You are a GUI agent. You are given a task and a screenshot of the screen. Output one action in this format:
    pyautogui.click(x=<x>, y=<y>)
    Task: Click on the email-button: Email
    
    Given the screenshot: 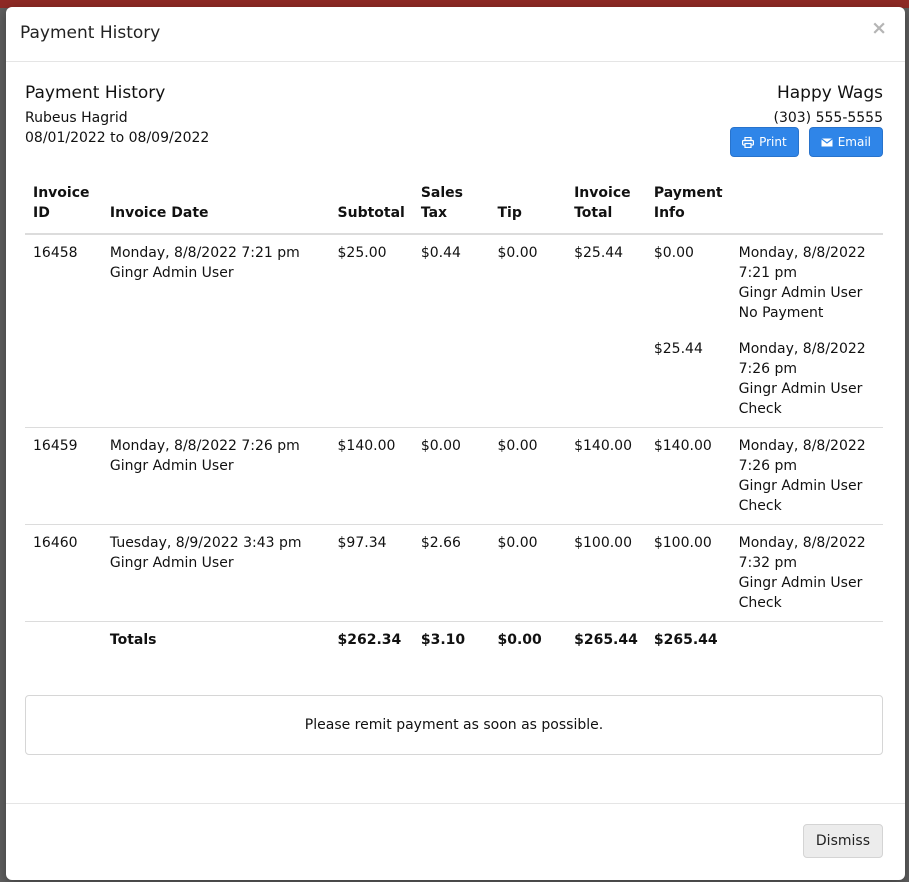 What is the action you would take?
    pyautogui.click(x=845, y=142)
    